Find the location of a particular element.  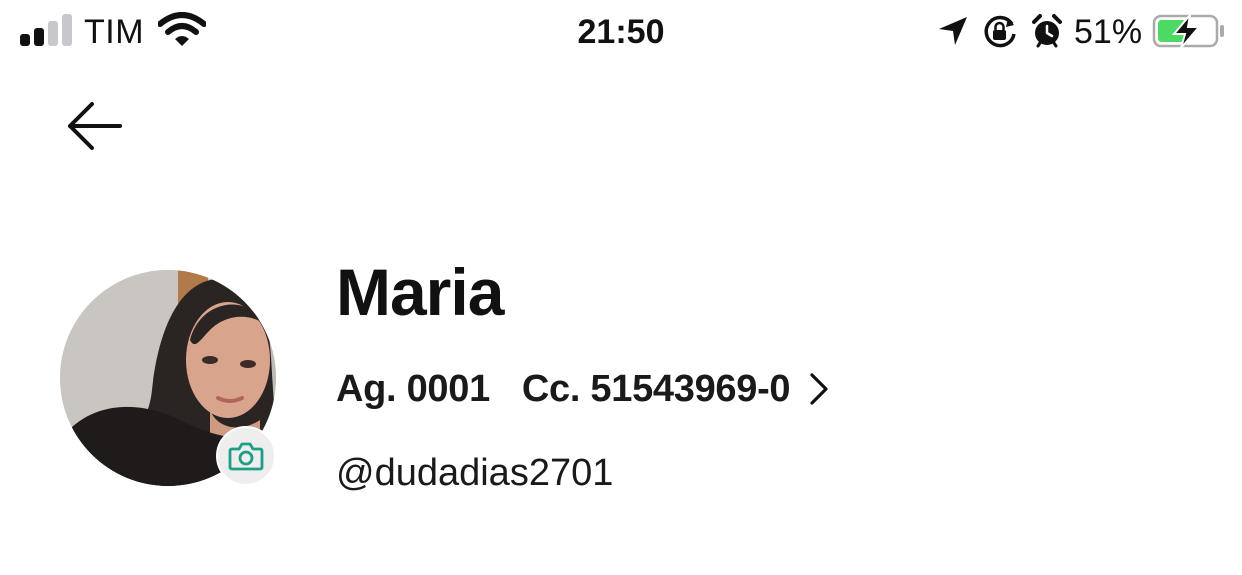

location-arrow-icon is located at coordinates (953, 31).